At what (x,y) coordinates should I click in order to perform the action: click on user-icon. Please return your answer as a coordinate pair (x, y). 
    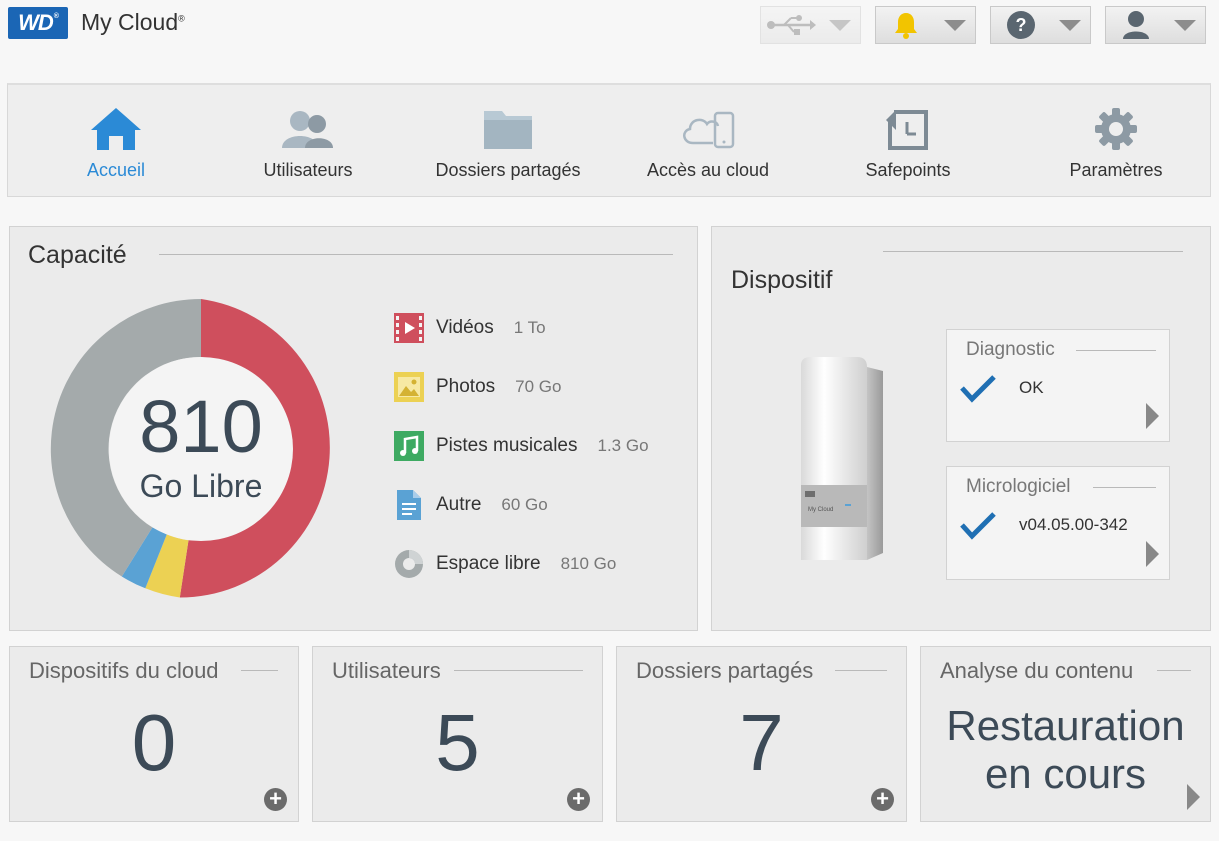
    Looking at the image, I should click on (1135, 25).